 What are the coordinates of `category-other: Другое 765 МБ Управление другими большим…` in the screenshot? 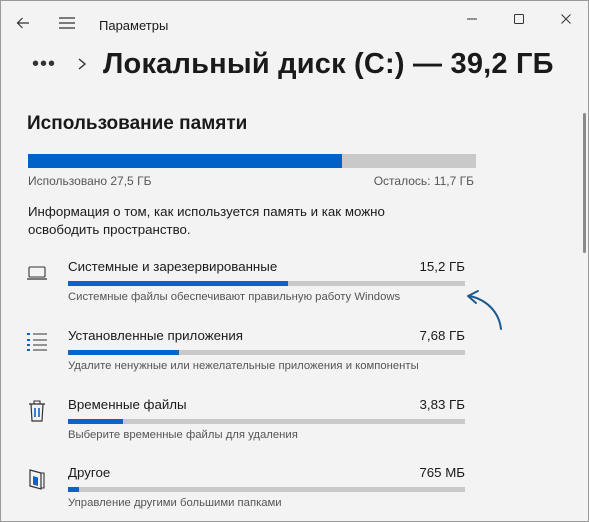 It's located at (294, 493).